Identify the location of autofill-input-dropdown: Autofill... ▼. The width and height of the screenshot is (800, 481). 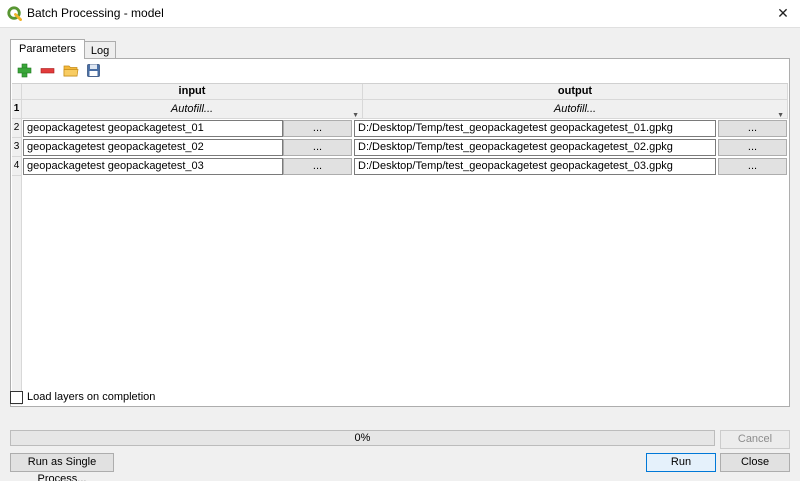
(192, 109).